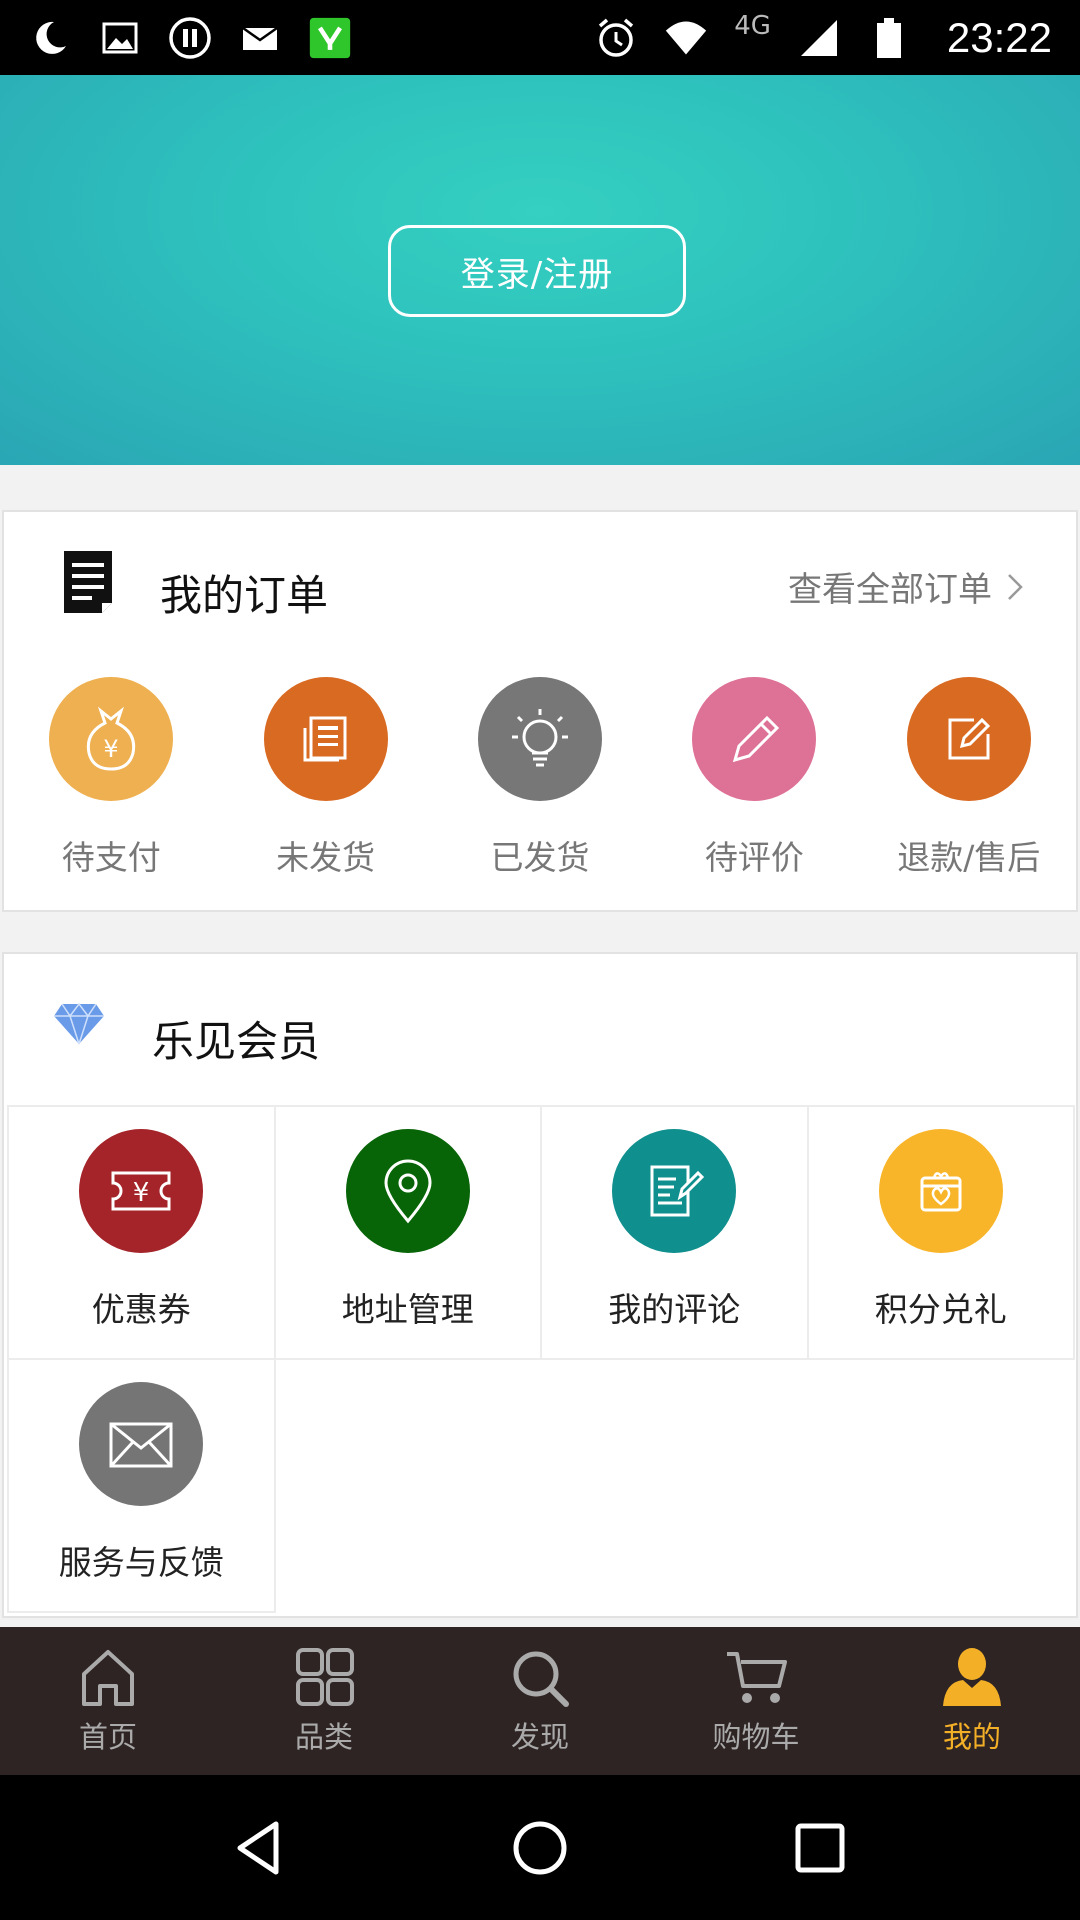 The image size is (1080, 1920). What do you see at coordinates (674, 1309) in the screenshot?
I see `my-comments-label: 我的评论` at bounding box center [674, 1309].